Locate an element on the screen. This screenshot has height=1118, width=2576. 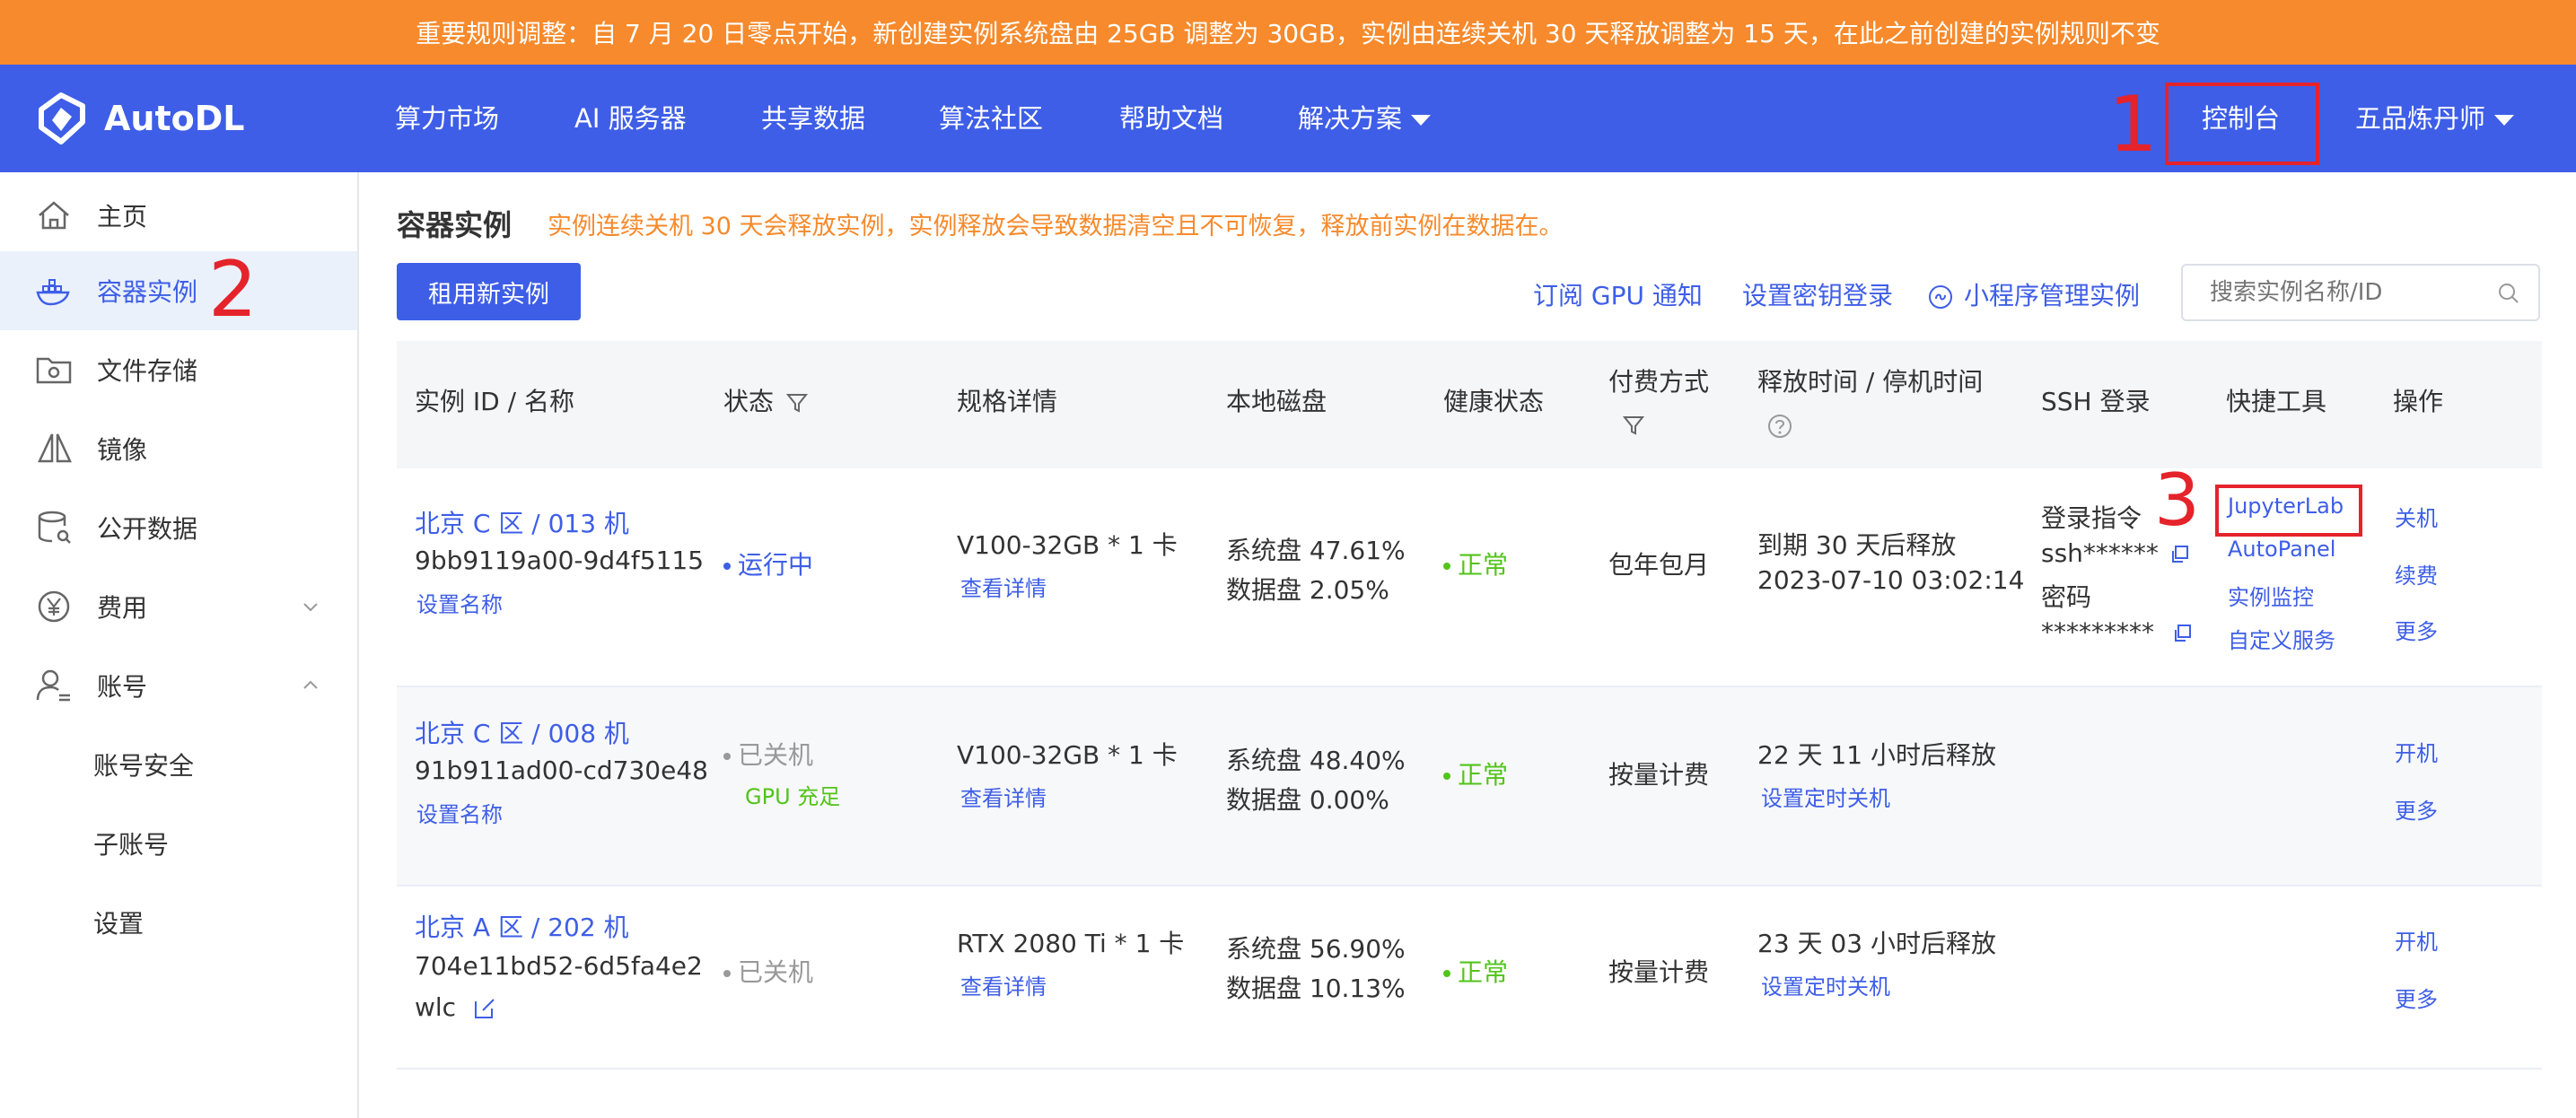
gpu-availability: GPU 充足 is located at coordinates (793, 797).